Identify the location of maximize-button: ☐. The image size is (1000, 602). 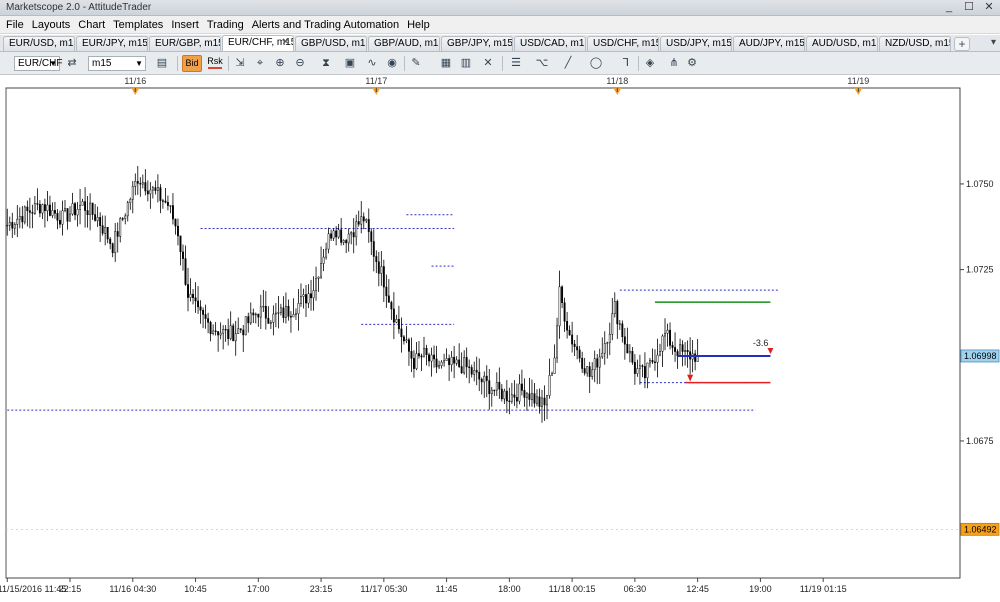
(969, 7).